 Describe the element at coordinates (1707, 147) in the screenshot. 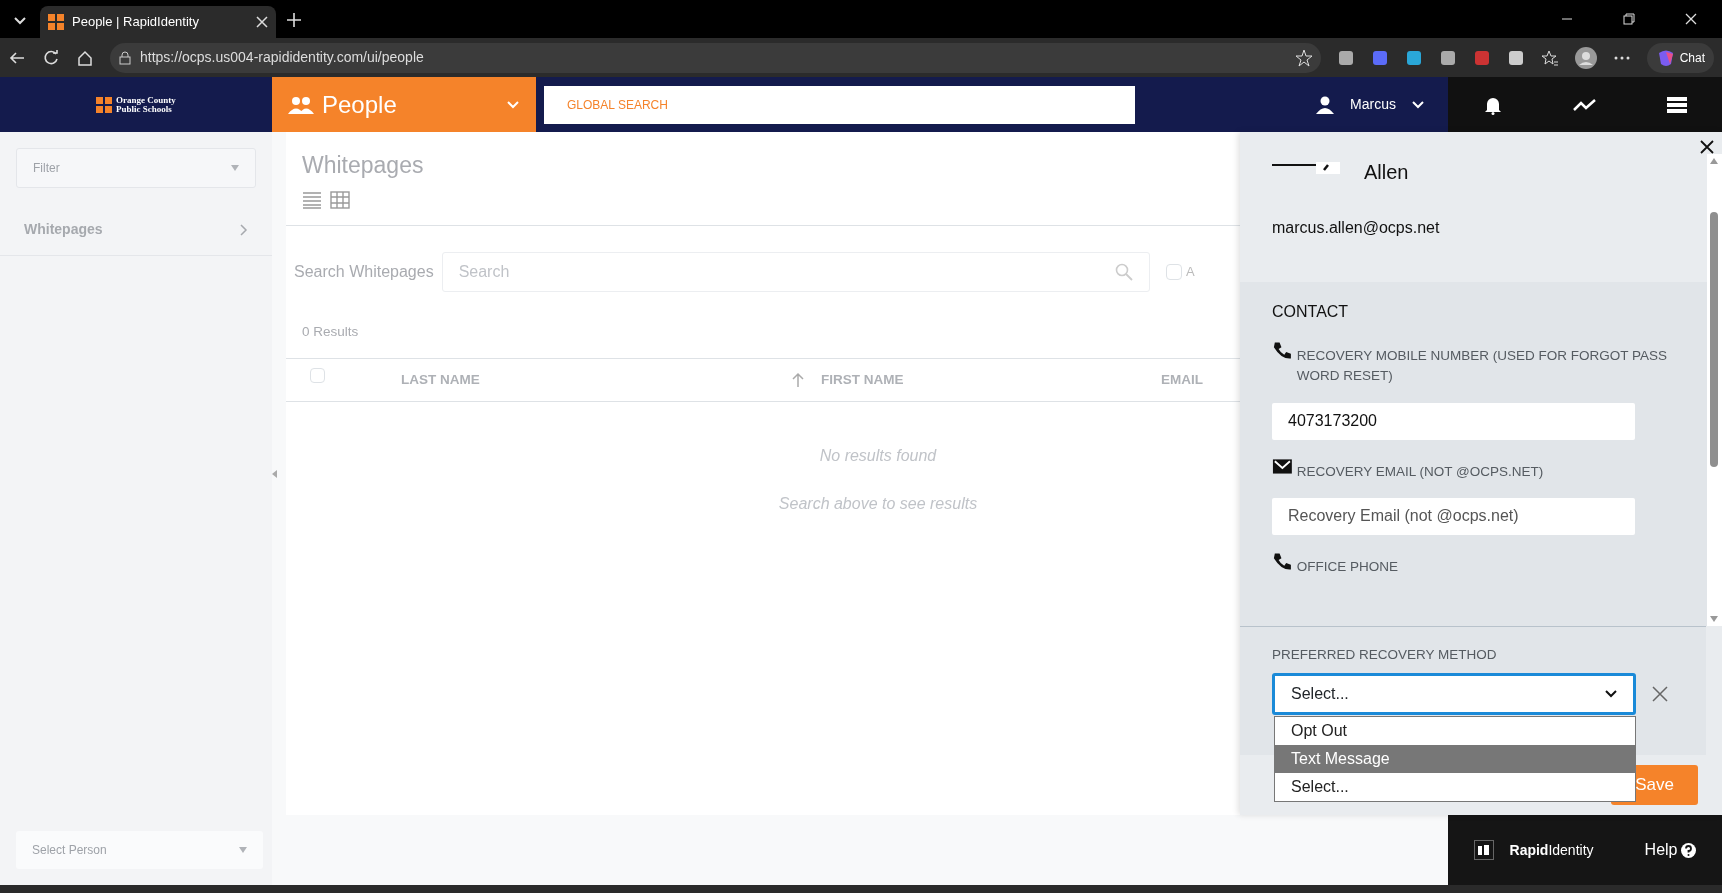

I see `close-icon` at that location.